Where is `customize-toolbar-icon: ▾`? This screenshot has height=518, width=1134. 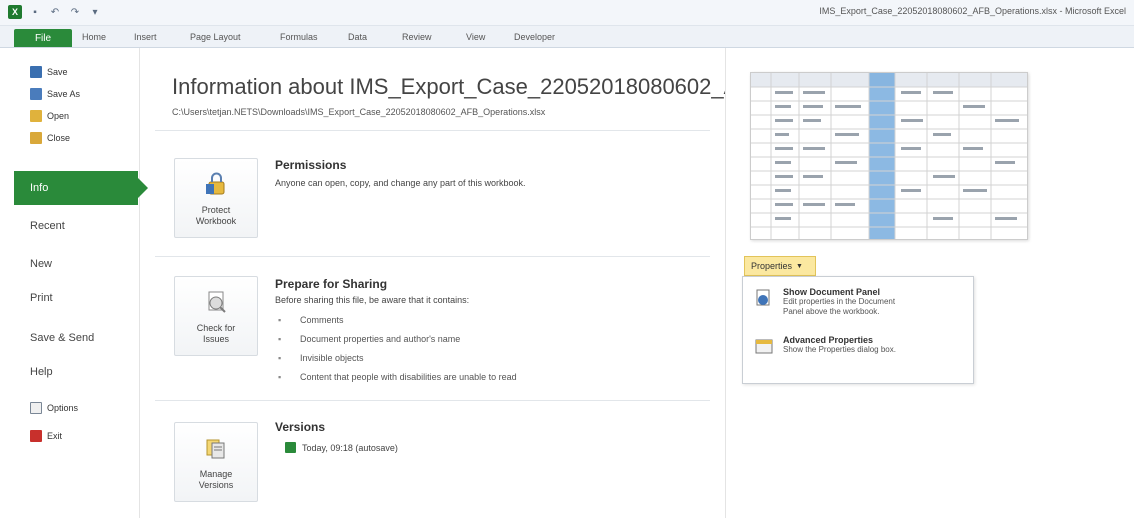 customize-toolbar-icon: ▾ is located at coordinates (95, 12).